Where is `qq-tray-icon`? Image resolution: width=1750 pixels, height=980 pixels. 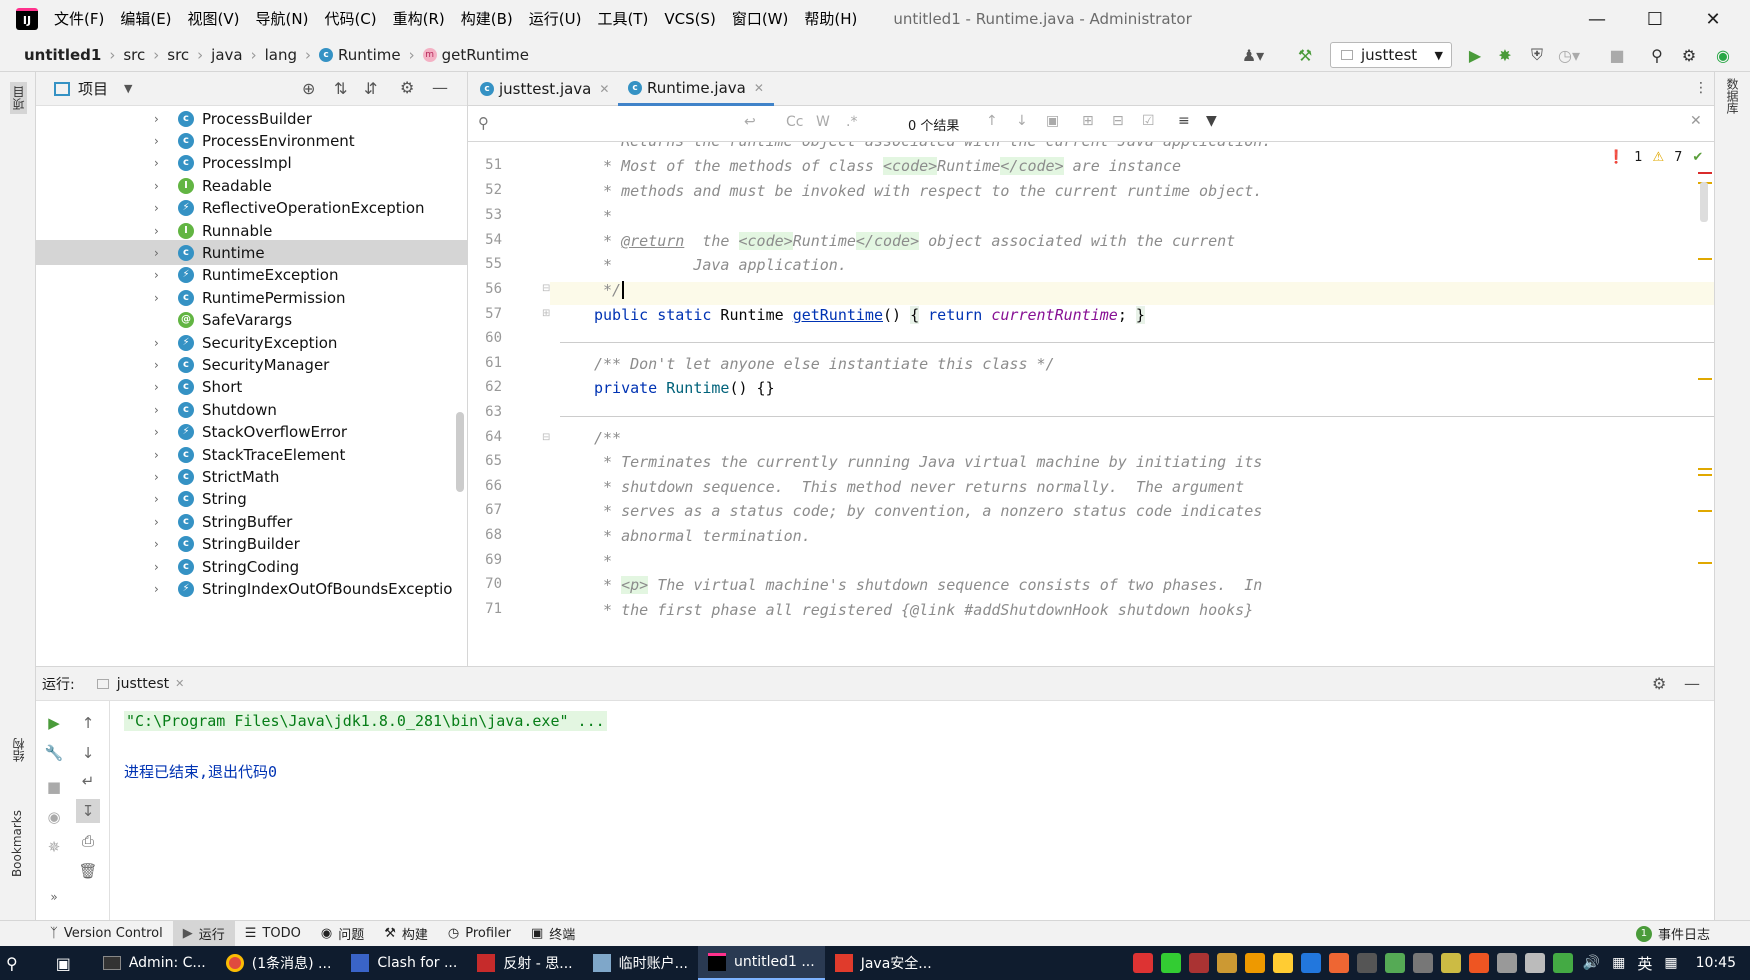
qq-tray-icon is located at coordinates (1282, 963).